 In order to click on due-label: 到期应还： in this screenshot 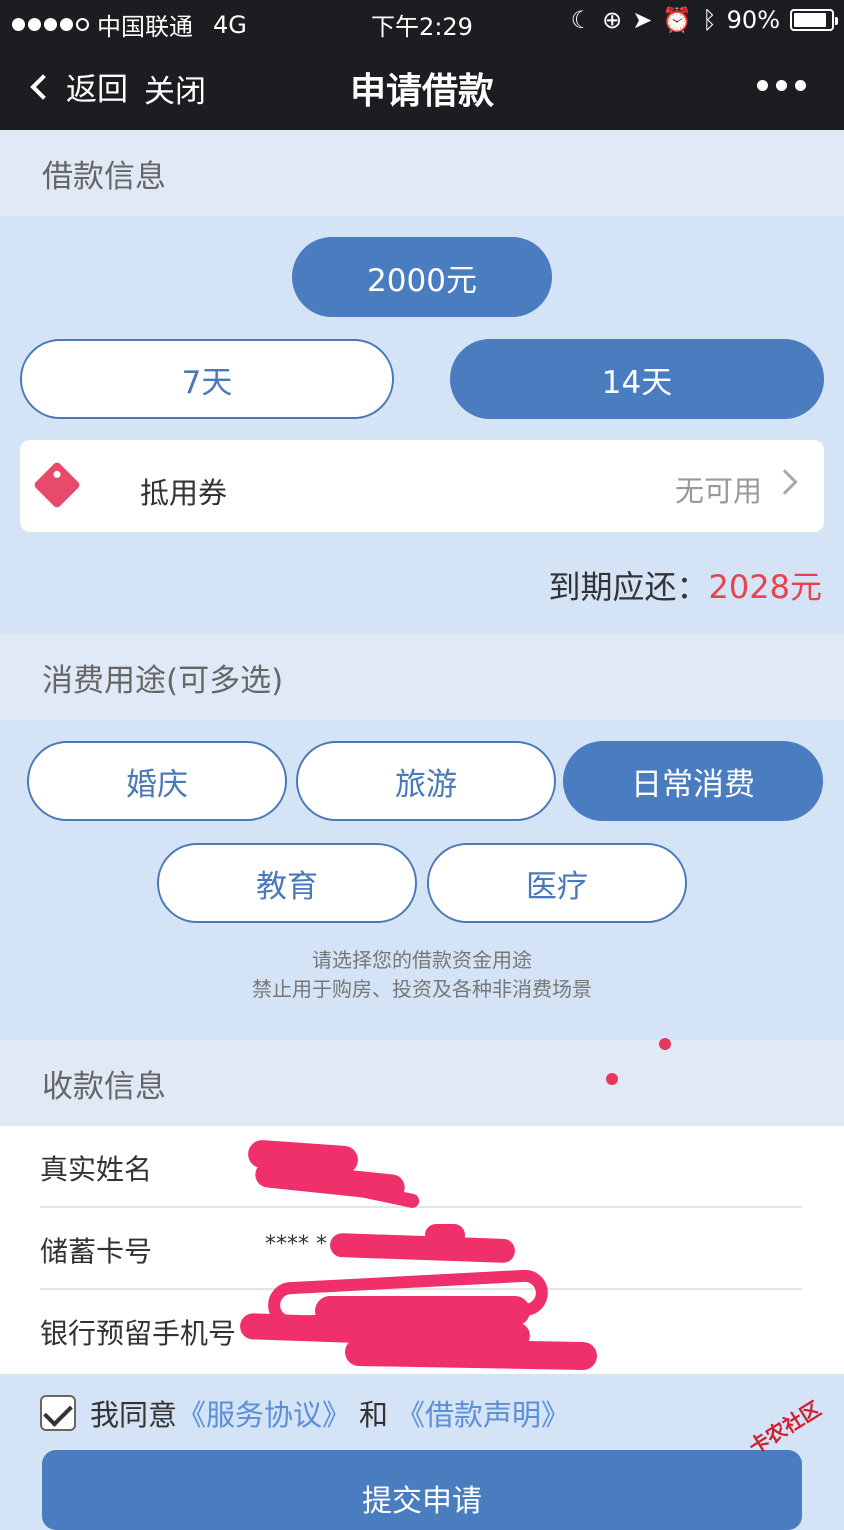, I will do `click(628, 587)`.